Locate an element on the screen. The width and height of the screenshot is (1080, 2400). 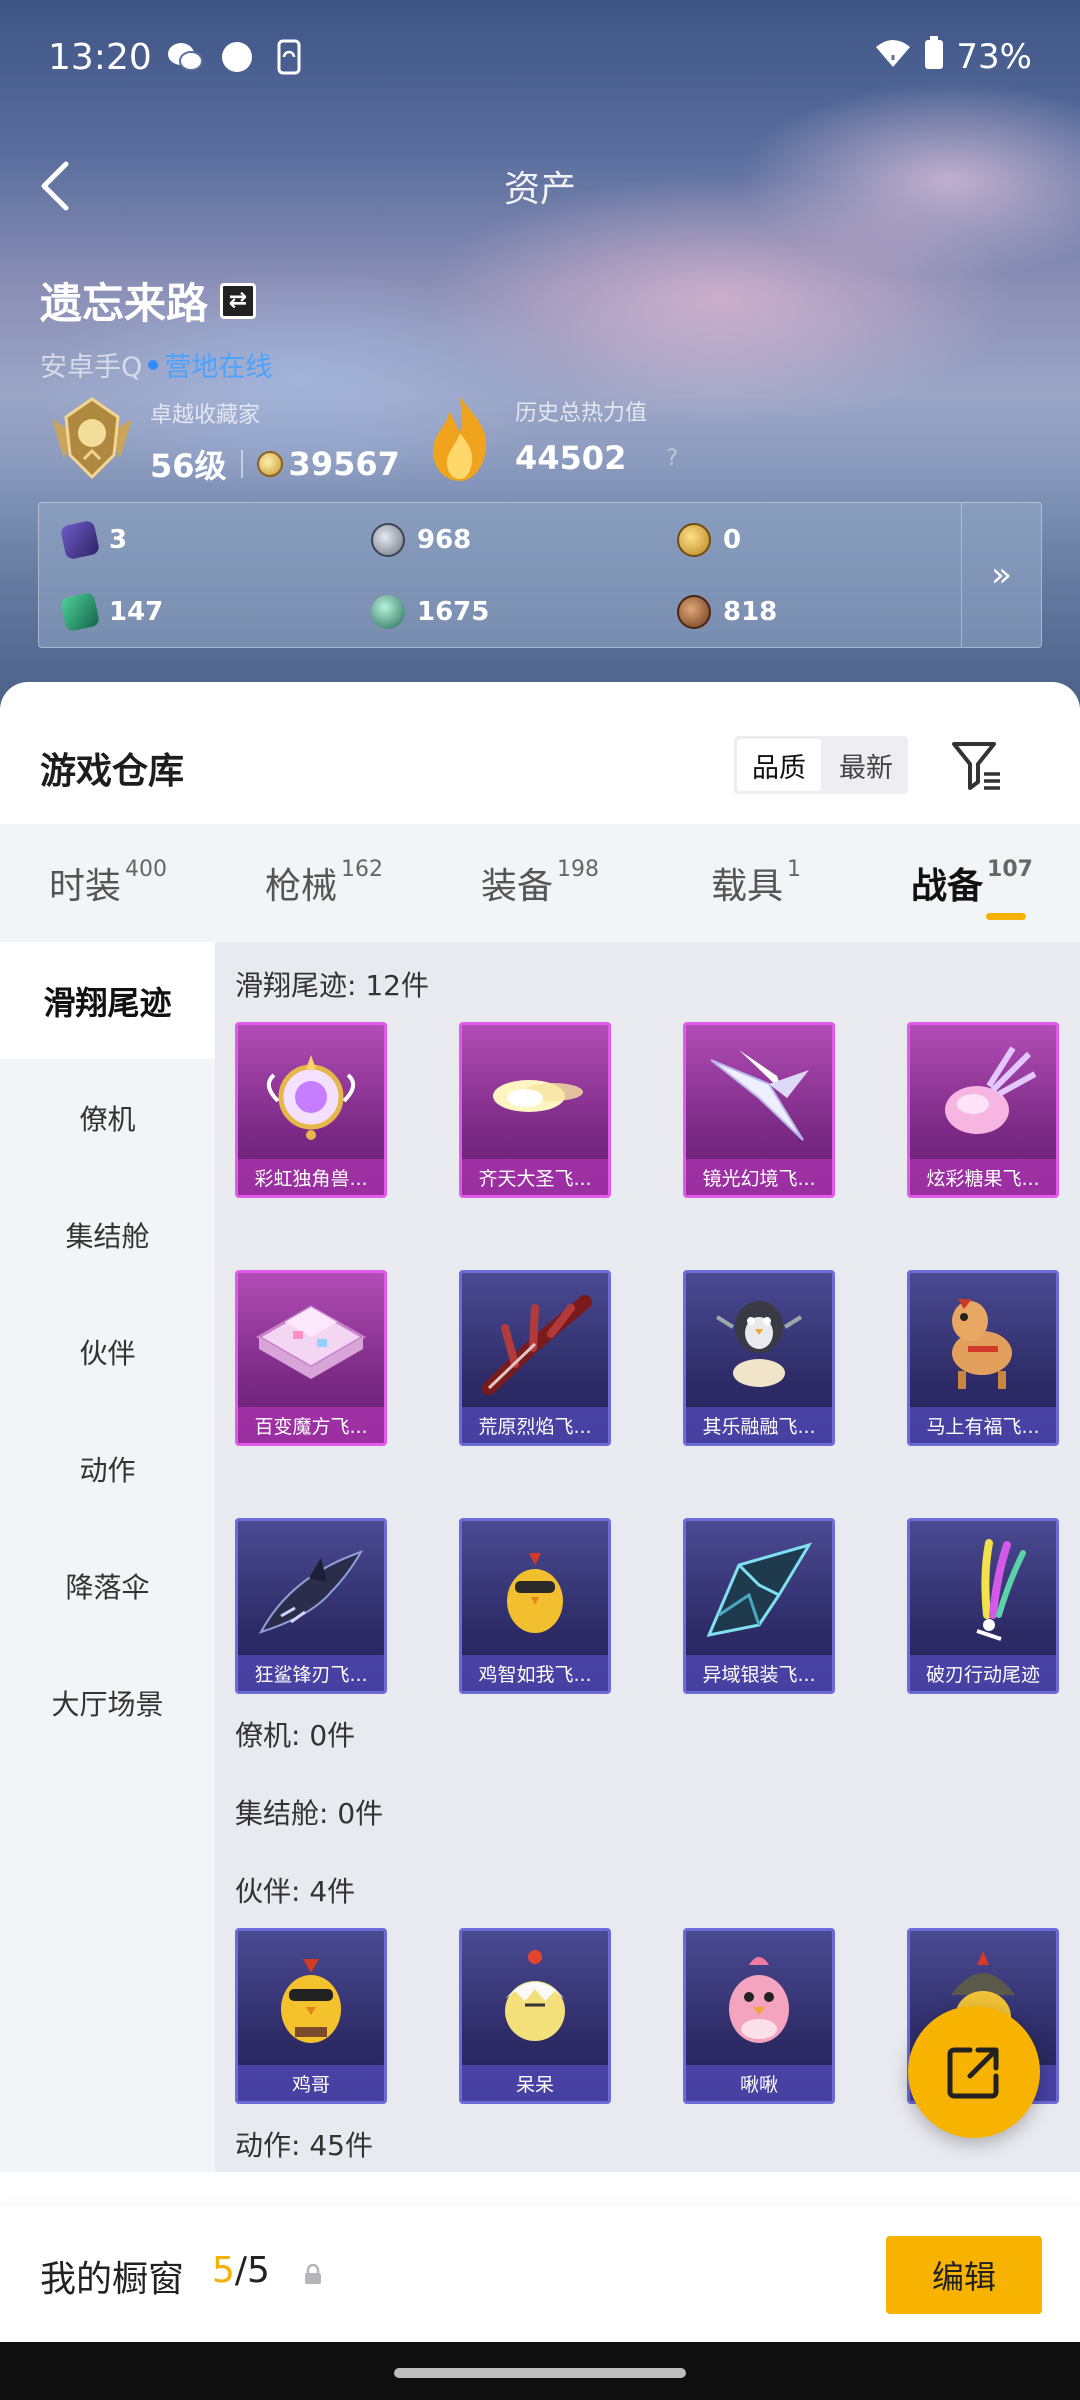
status-time: 13:20 is located at coordinates (100, 57).